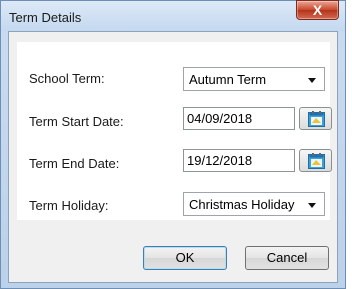  I want to click on term-start-date-input: 04/09/2018, so click(239, 118).